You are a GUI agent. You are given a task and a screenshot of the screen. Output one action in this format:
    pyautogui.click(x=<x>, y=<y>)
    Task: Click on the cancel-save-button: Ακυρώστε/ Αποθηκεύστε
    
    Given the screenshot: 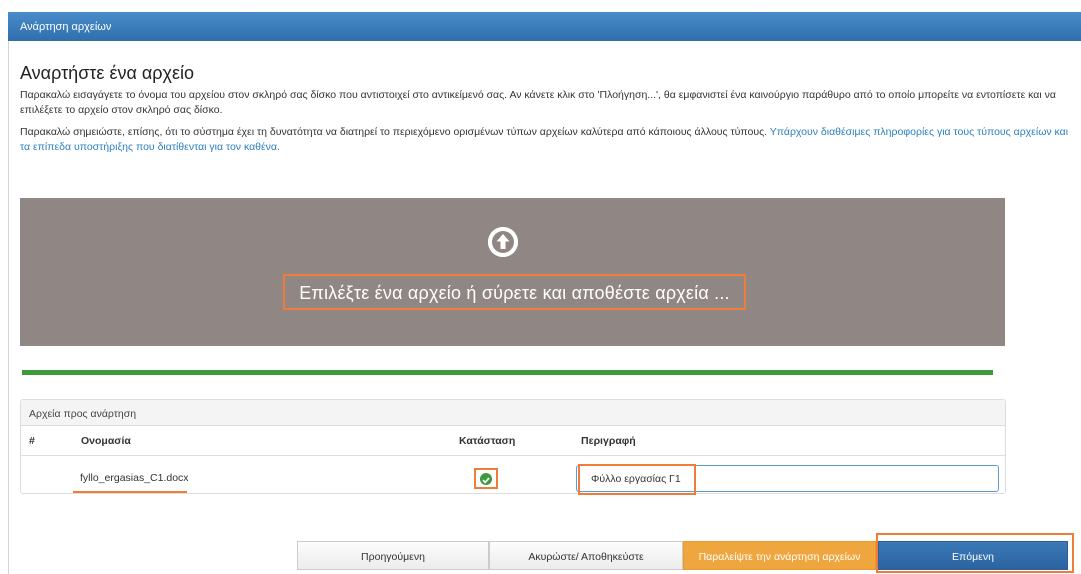 What is the action you would take?
    pyautogui.click(x=586, y=555)
    